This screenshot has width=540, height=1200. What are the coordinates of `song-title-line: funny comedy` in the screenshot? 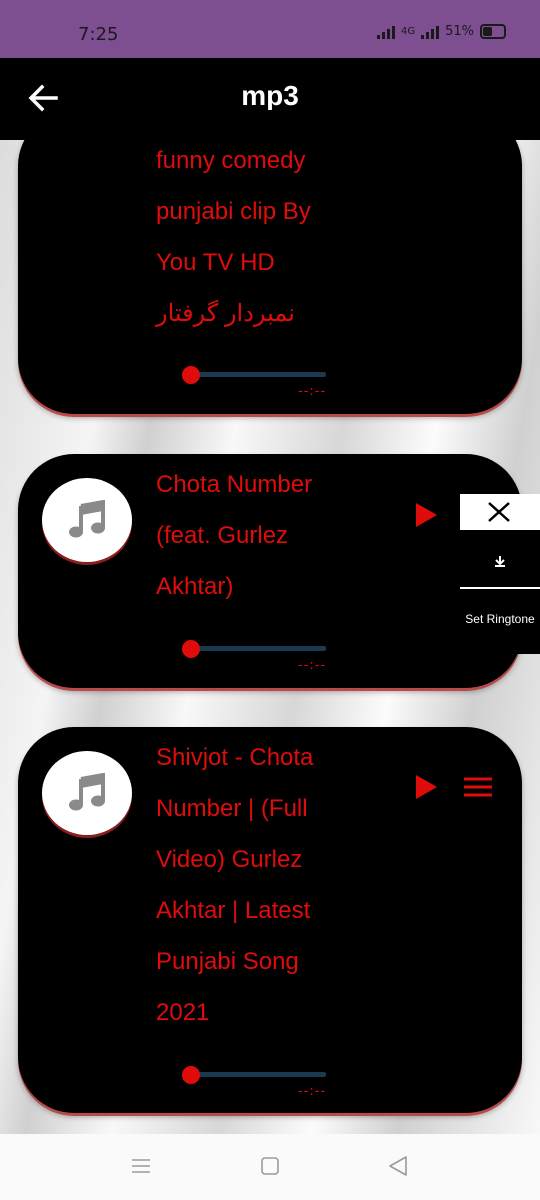 It's located at (231, 160).